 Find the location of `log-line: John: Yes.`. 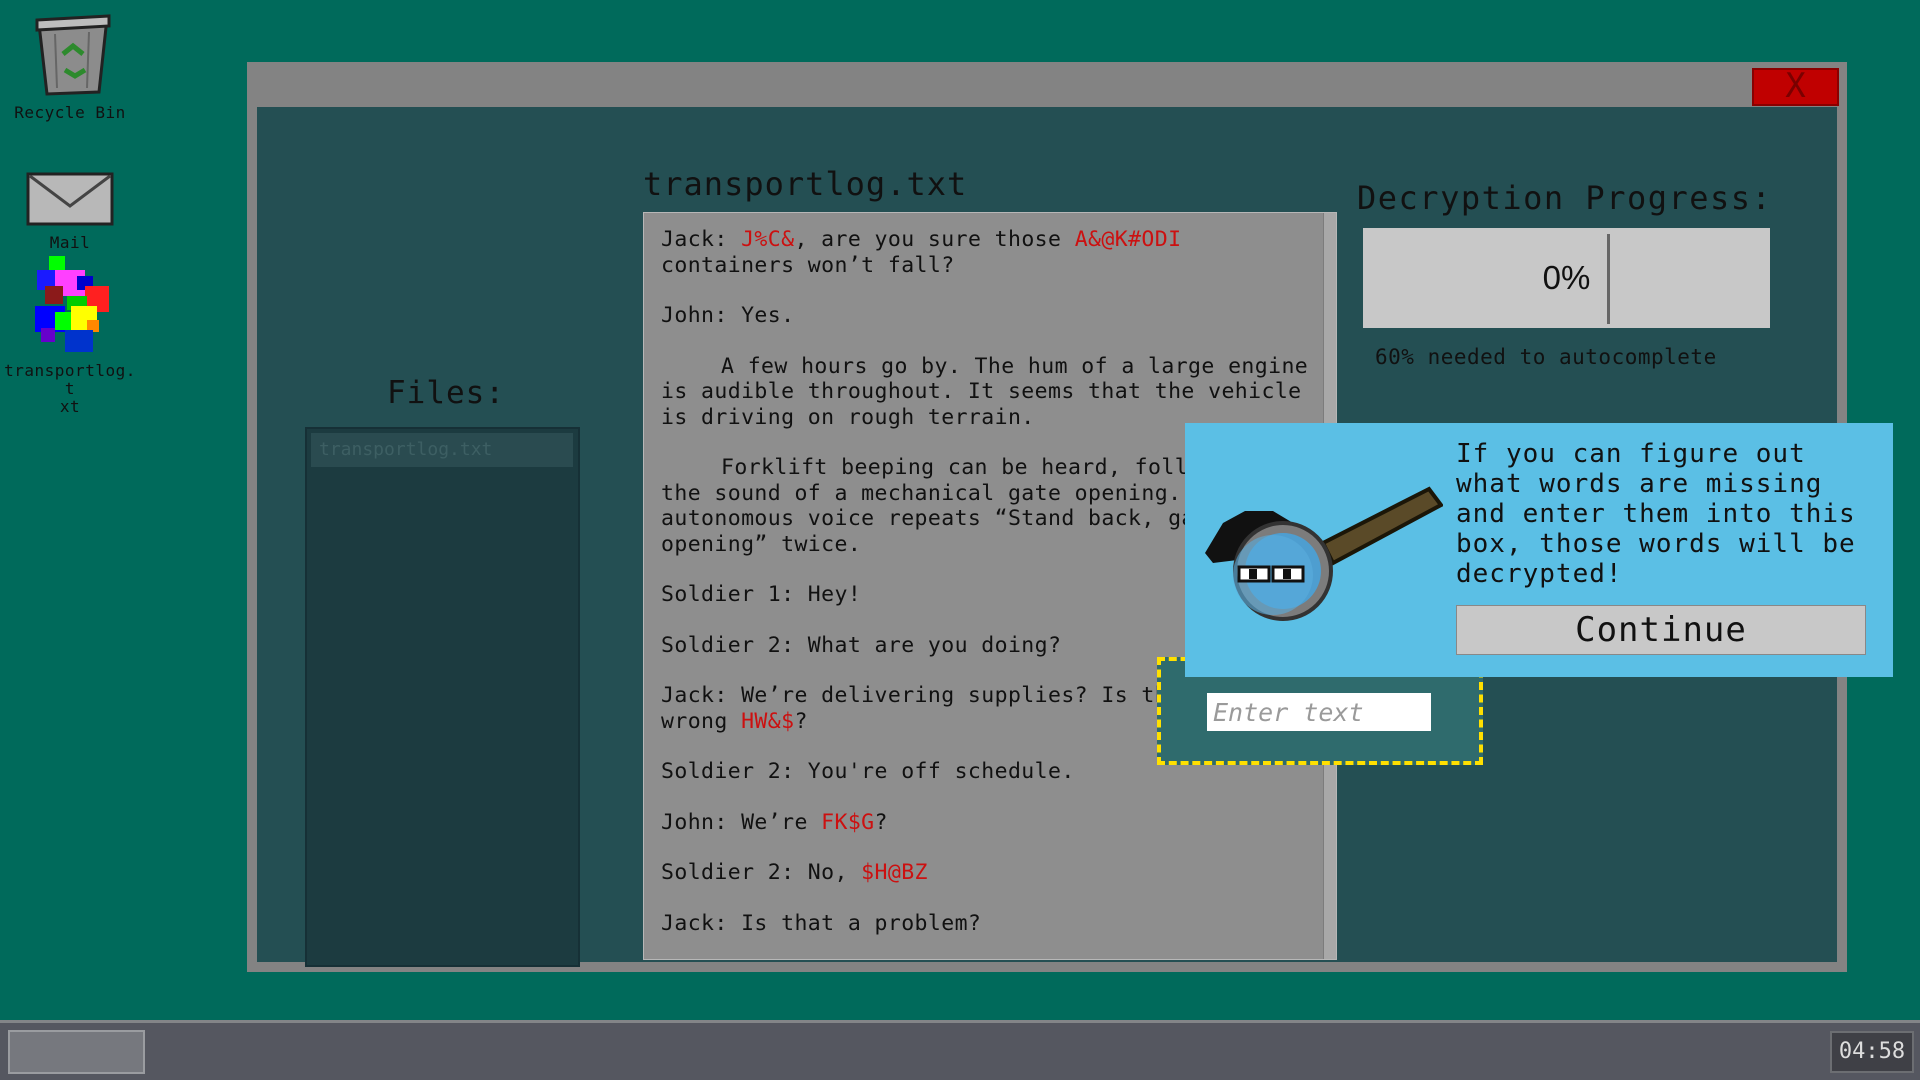

log-line: John: Yes. is located at coordinates (728, 315).